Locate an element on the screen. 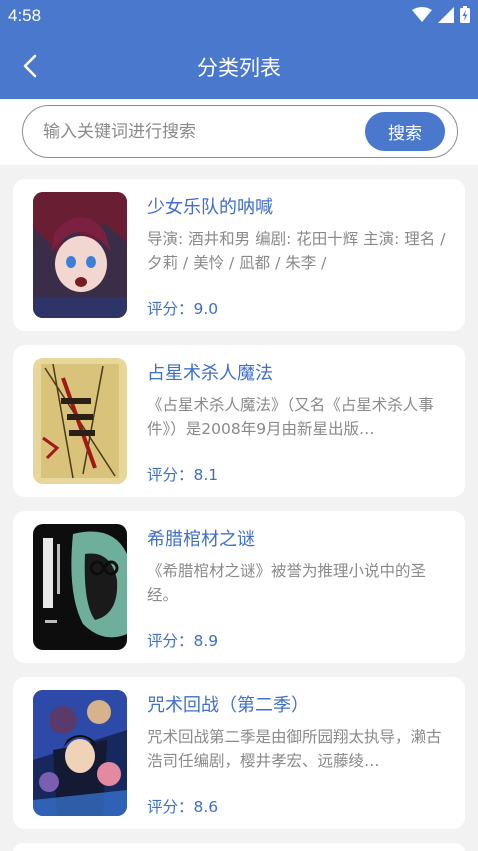  item-title: 希腊棺材之谜 is located at coordinates (201, 539).